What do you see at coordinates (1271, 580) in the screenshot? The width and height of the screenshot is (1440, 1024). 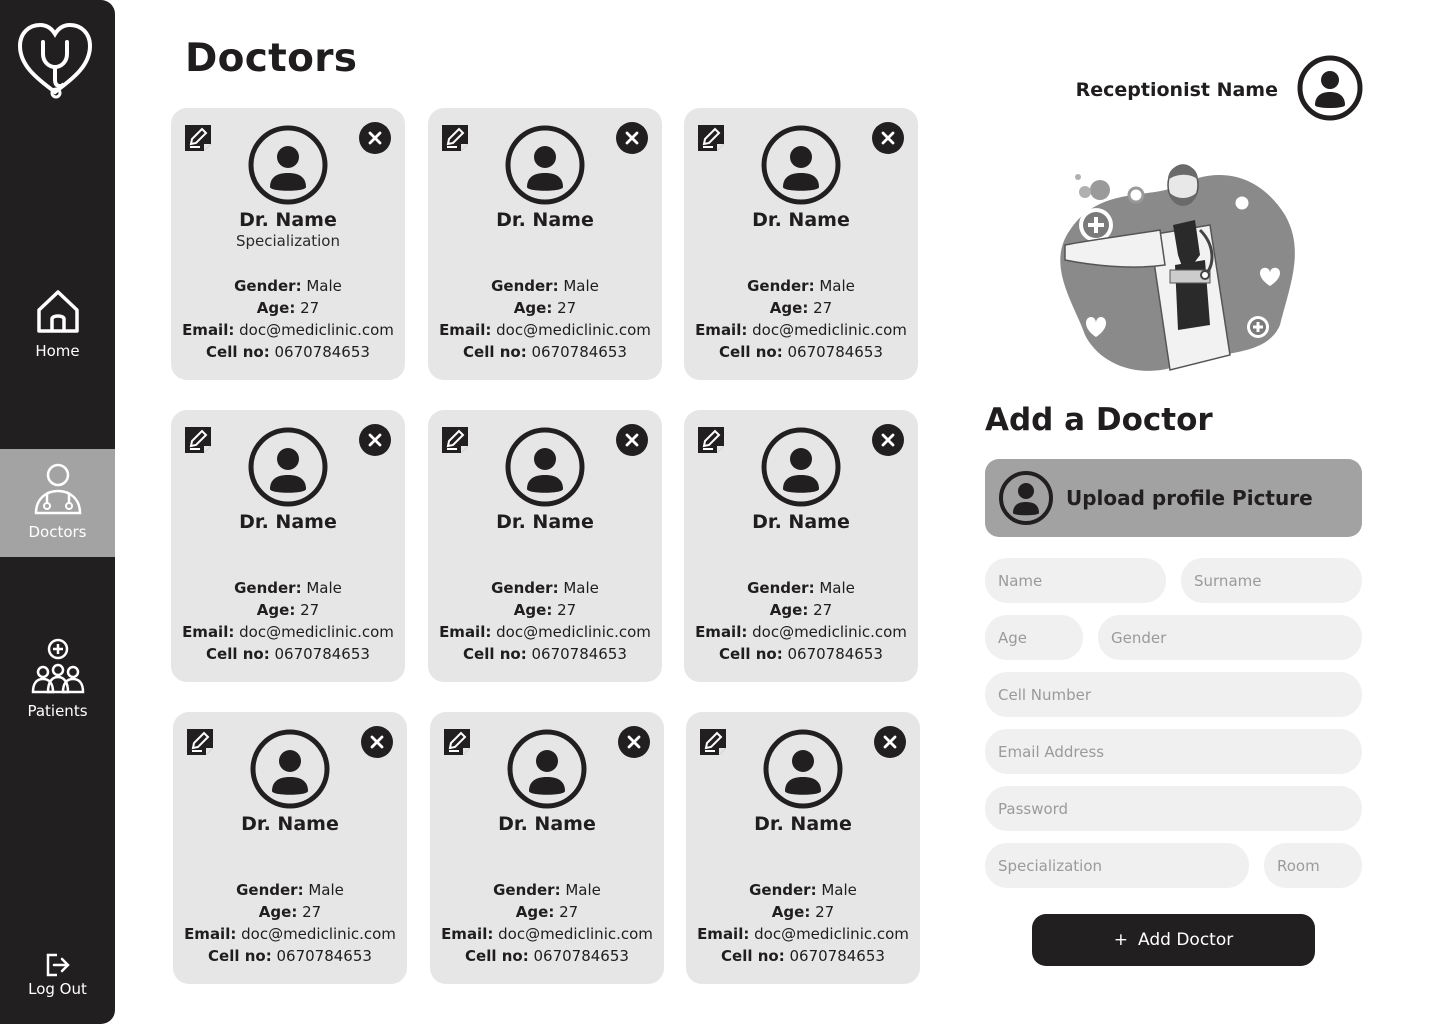 I see `surname-field` at bounding box center [1271, 580].